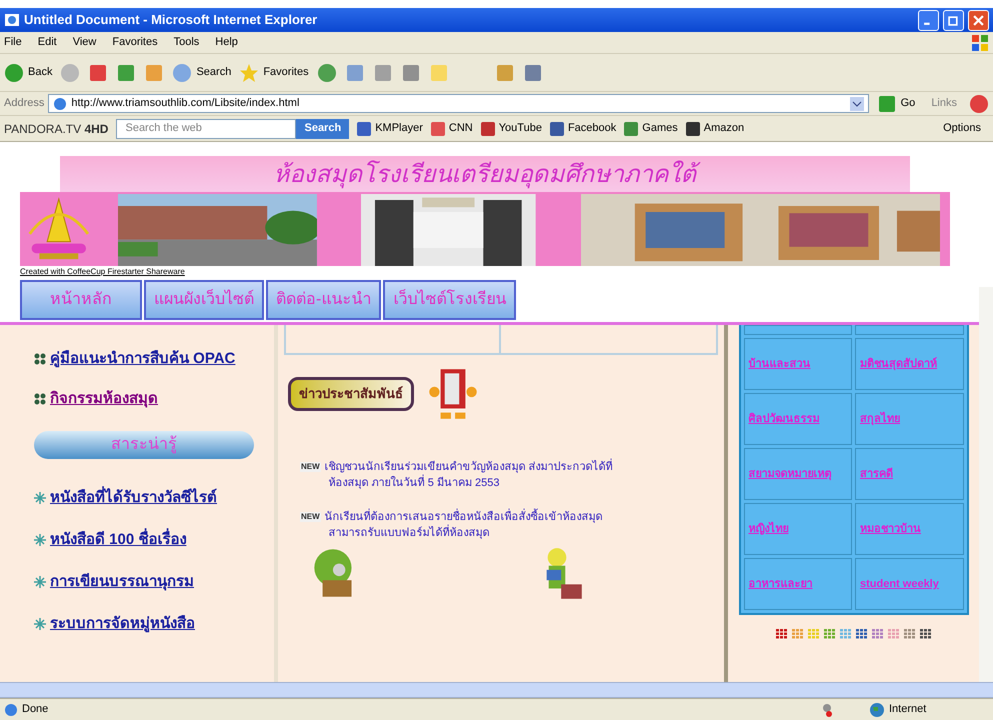  Describe the element at coordinates (84, 42) in the screenshot. I see `menu-item: View` at that location.